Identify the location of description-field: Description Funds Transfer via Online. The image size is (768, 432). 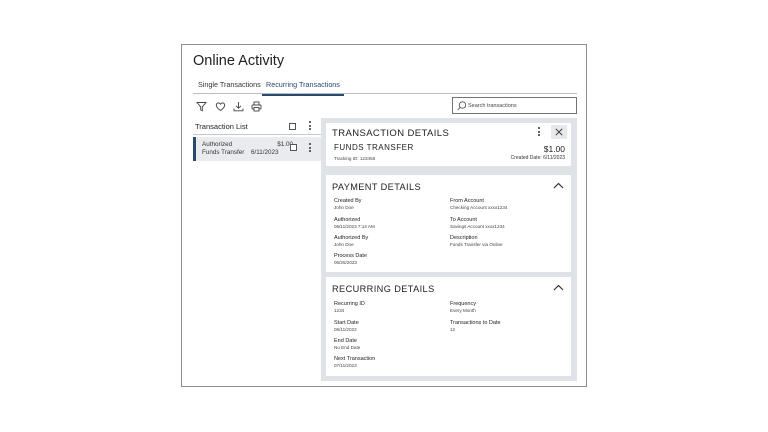
(476, 241).